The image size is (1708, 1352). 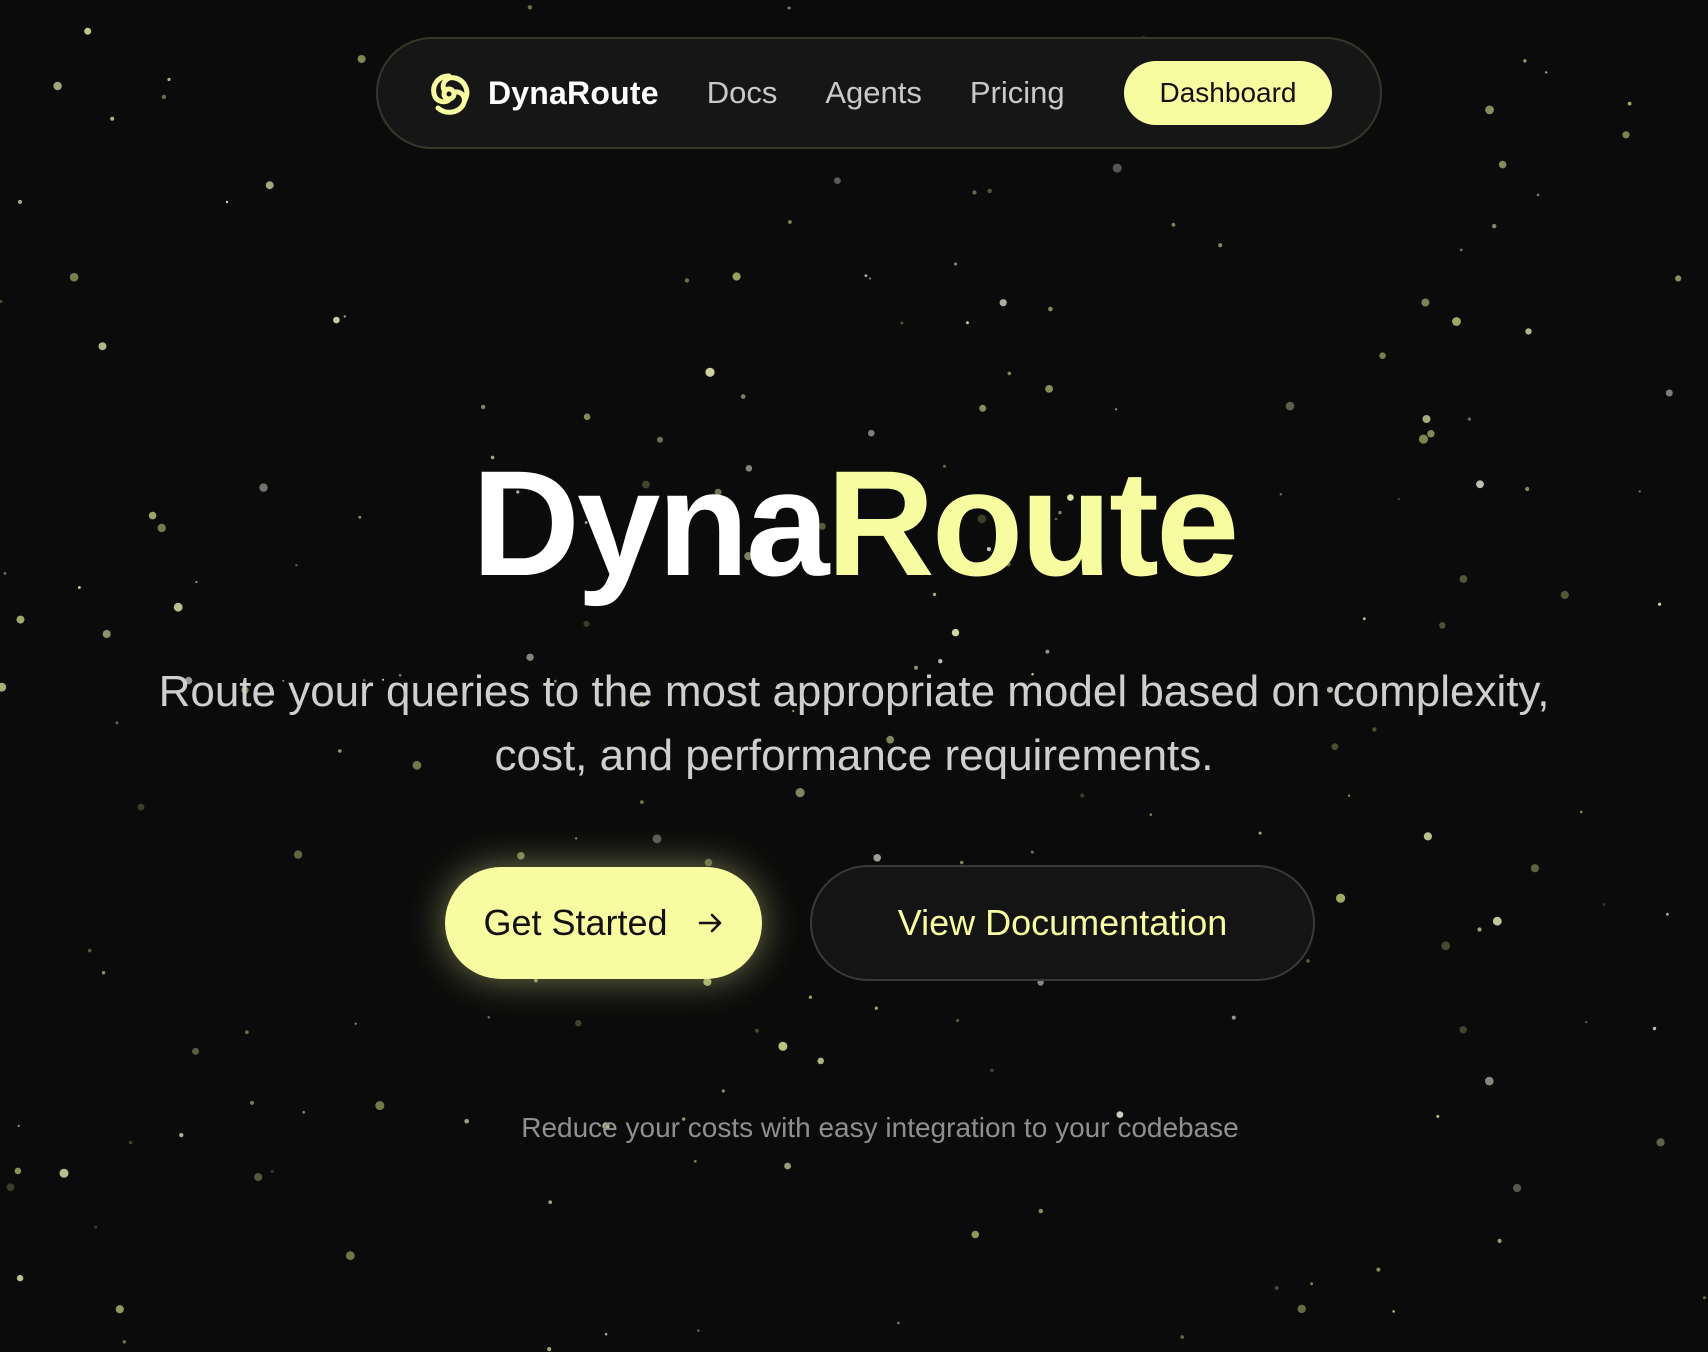 I want to click on hero-title-dyna: Dyna, so click(x=650, y=523).